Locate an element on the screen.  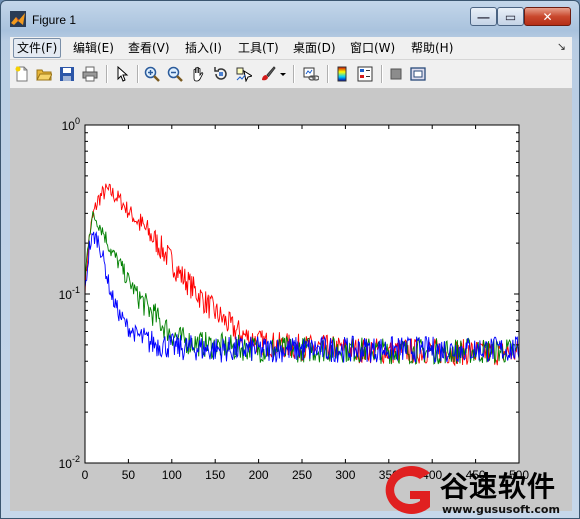
menu-file: 文件(F) is located at coordinates (37, 48).